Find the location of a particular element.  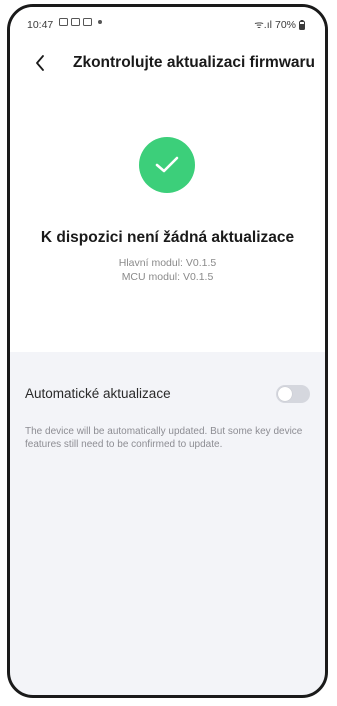

page-title: Zkontrolujte aktualizaci firmwaru is located at coordinates (194, 62).